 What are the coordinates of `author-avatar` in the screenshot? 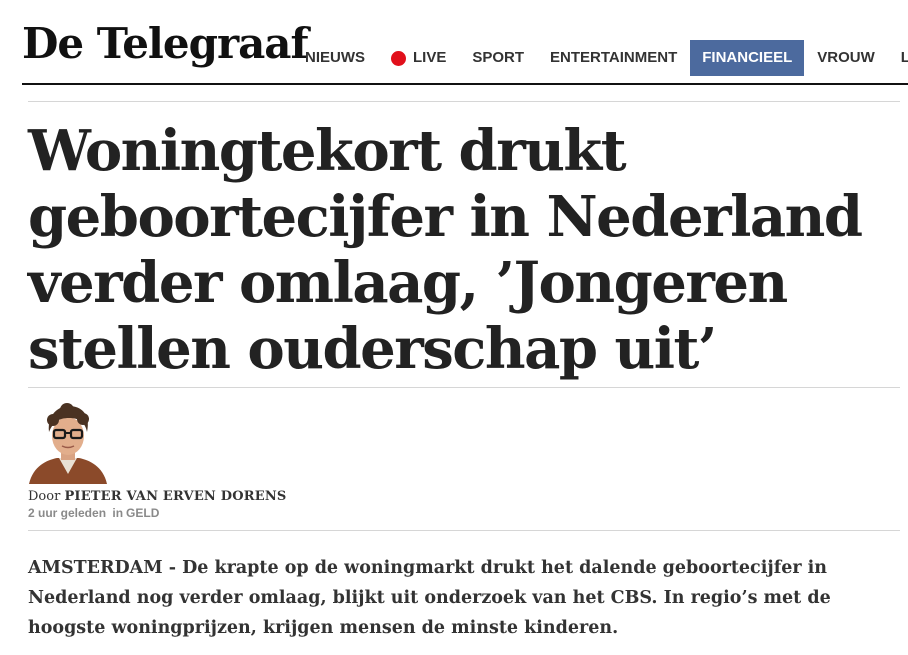 It's located at (68, 442).